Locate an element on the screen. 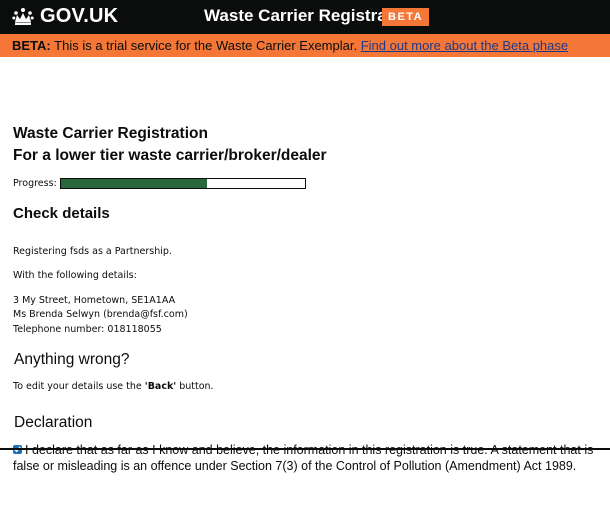  beta-info-link: Find out more about the Beta phase is located at coordinates (464, 45).